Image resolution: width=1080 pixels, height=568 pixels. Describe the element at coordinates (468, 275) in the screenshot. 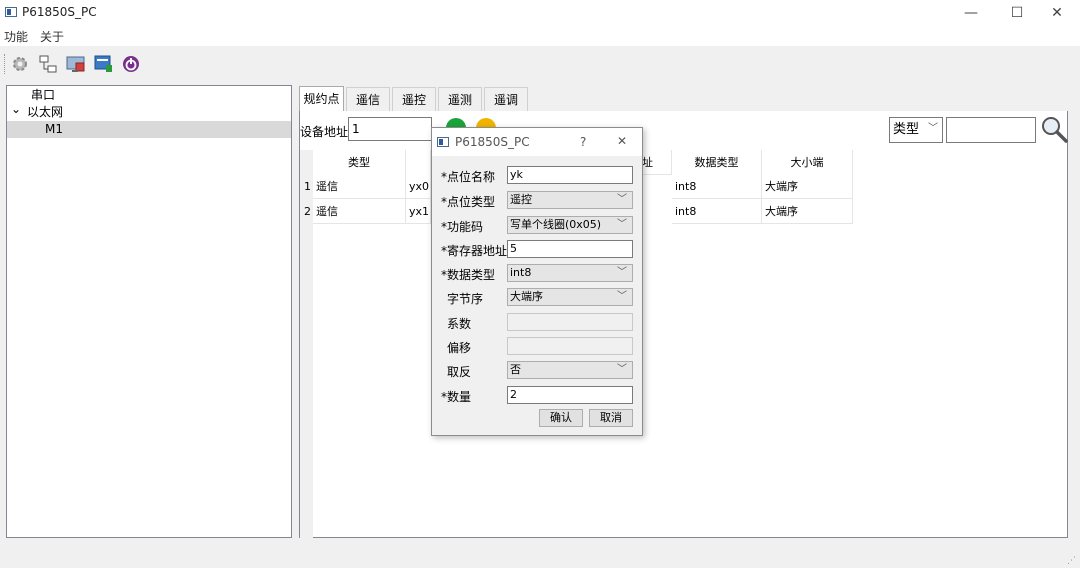

I see `data-type-label: *数据类型` at that location.